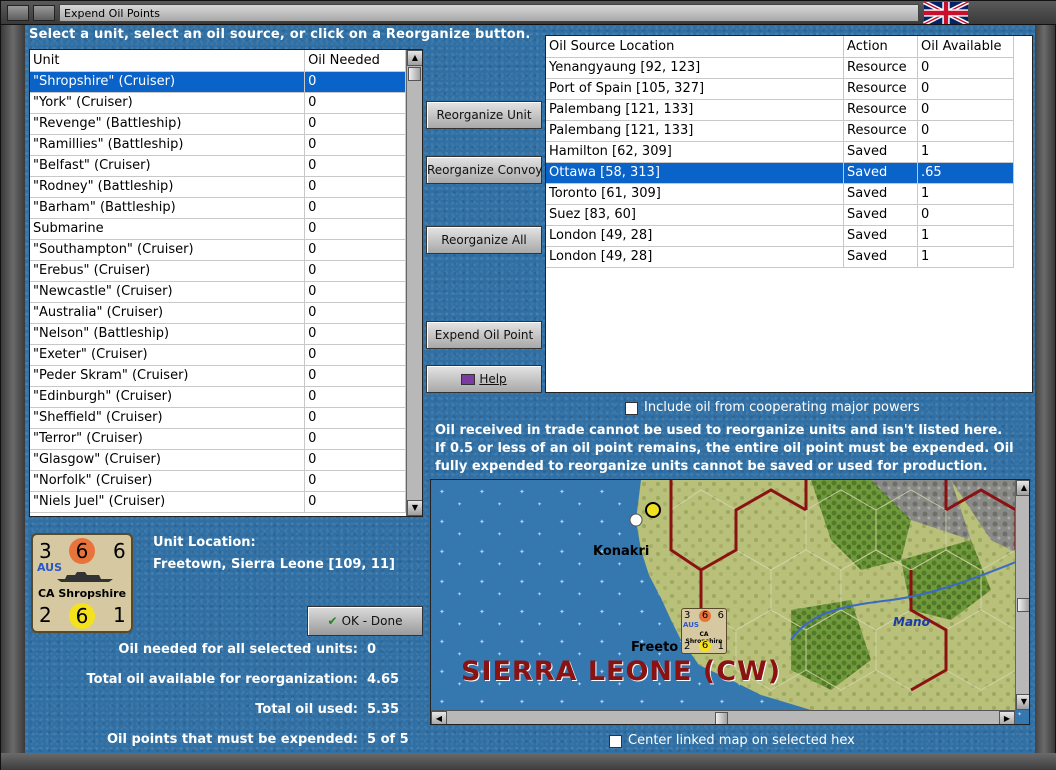  I want to click on location-cell: Ottawa [58, 313], so click(695, 173).